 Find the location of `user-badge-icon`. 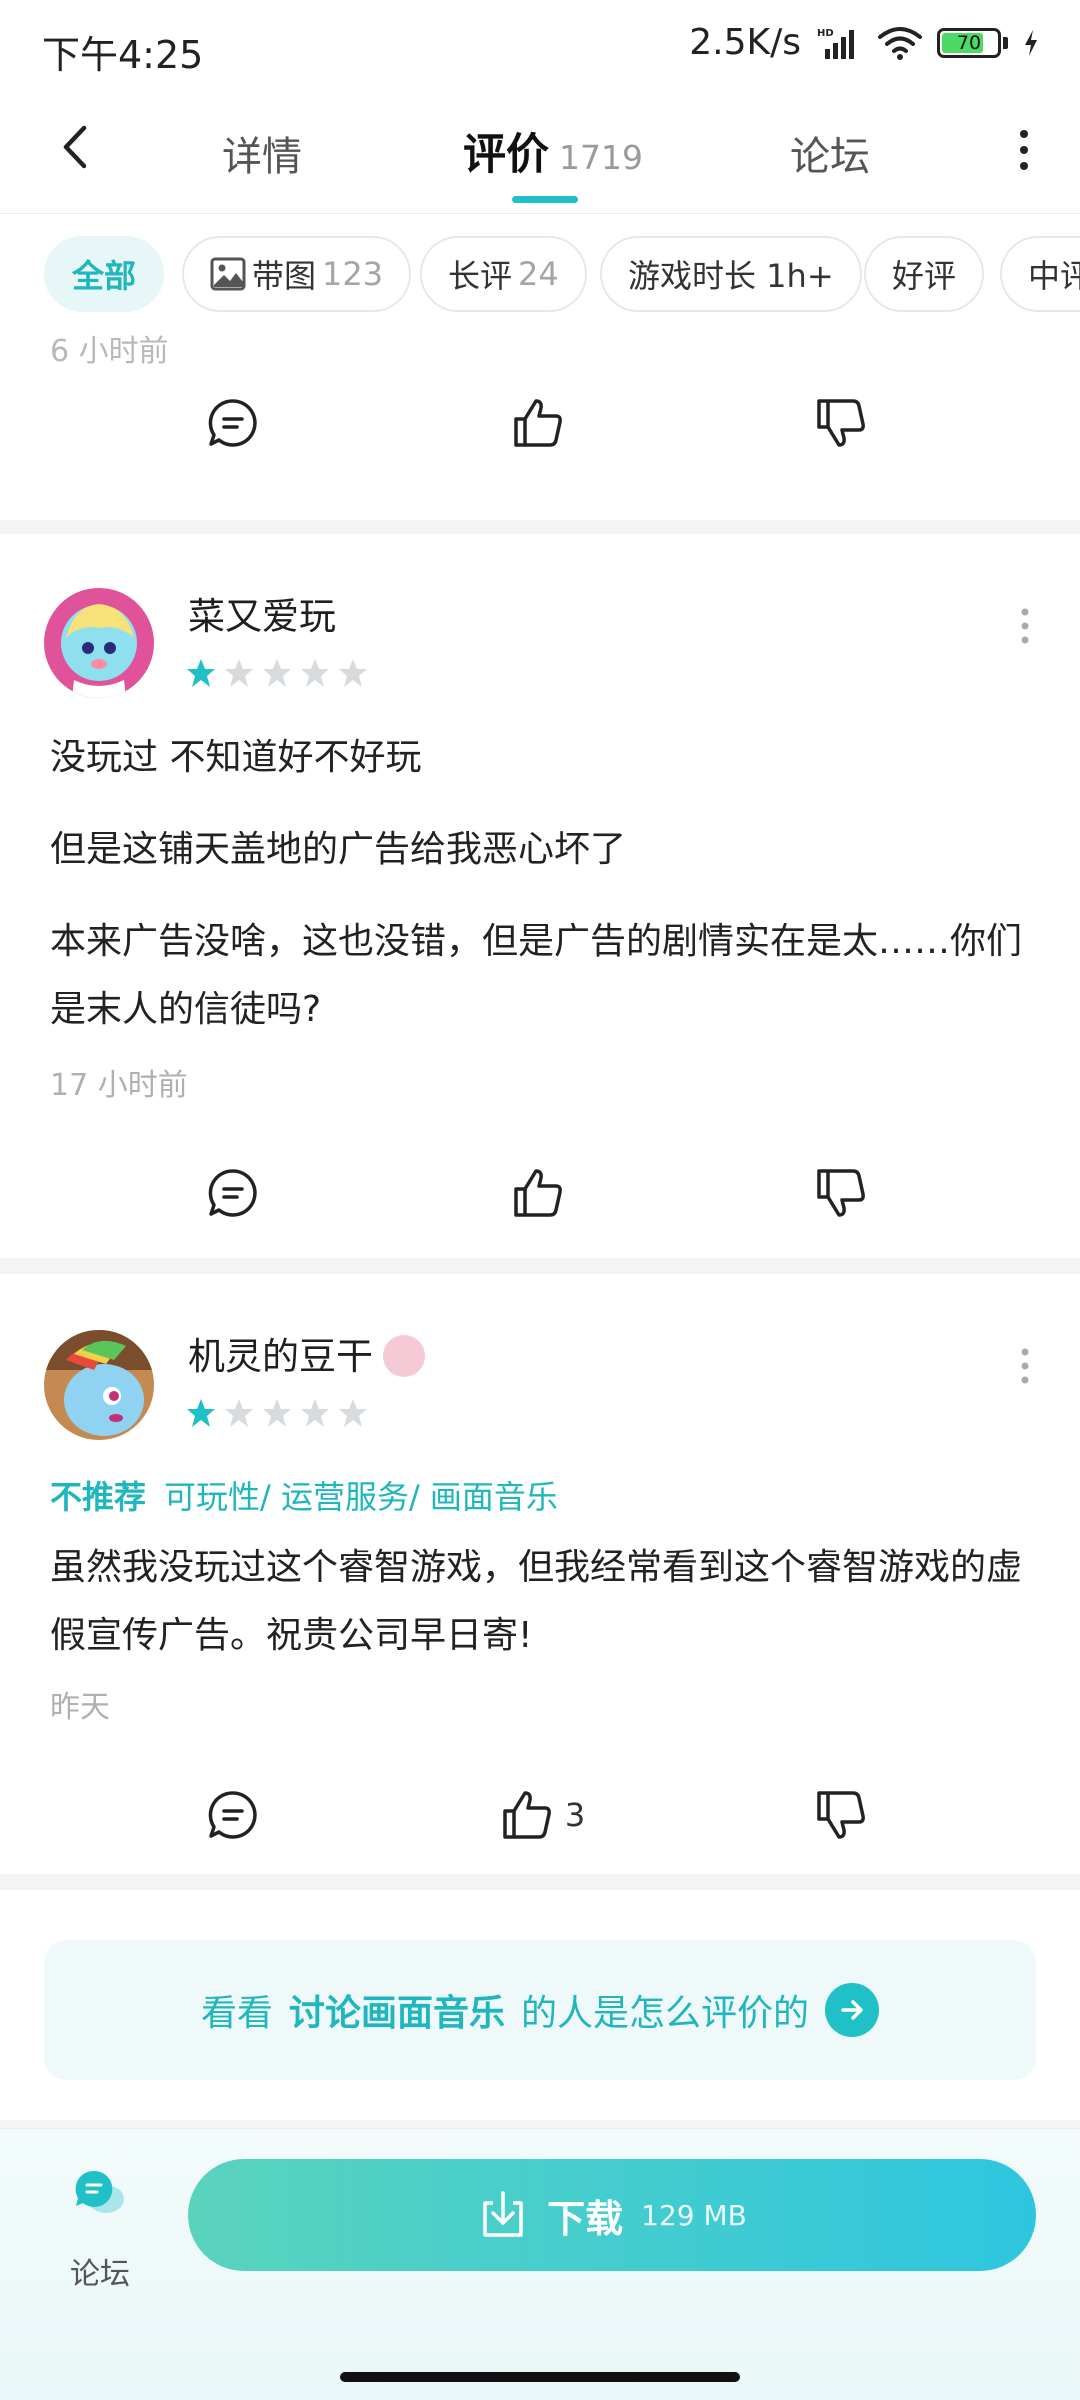

user-badge-icon is located at coordinates (404, 1355).